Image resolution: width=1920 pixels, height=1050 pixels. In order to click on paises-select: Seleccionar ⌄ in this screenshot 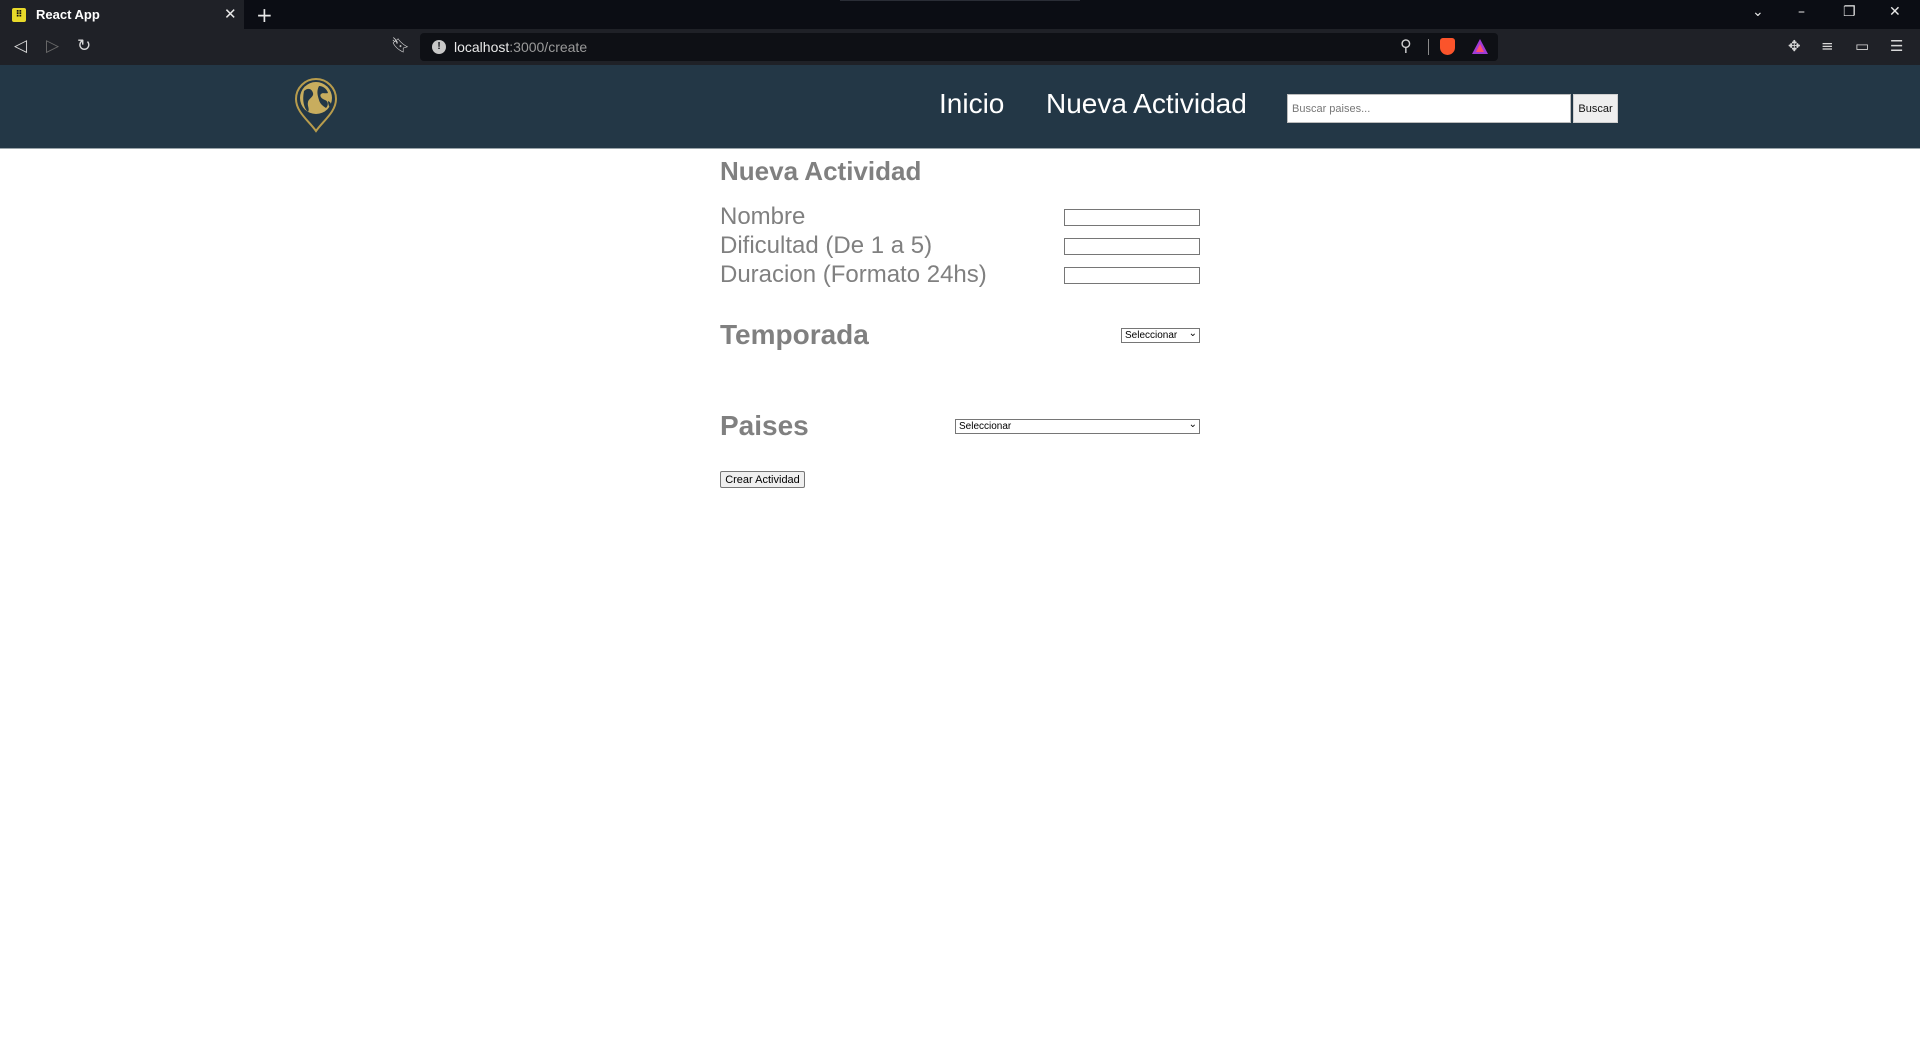, I will do `click(1077, 426)`.